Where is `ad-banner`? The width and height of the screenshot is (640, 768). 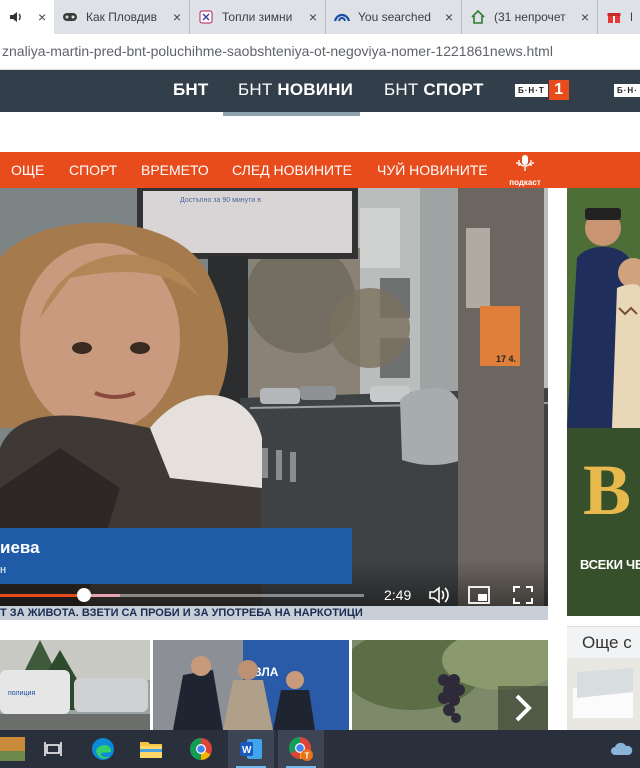
ad-banner is located at coordinates (603, 402).